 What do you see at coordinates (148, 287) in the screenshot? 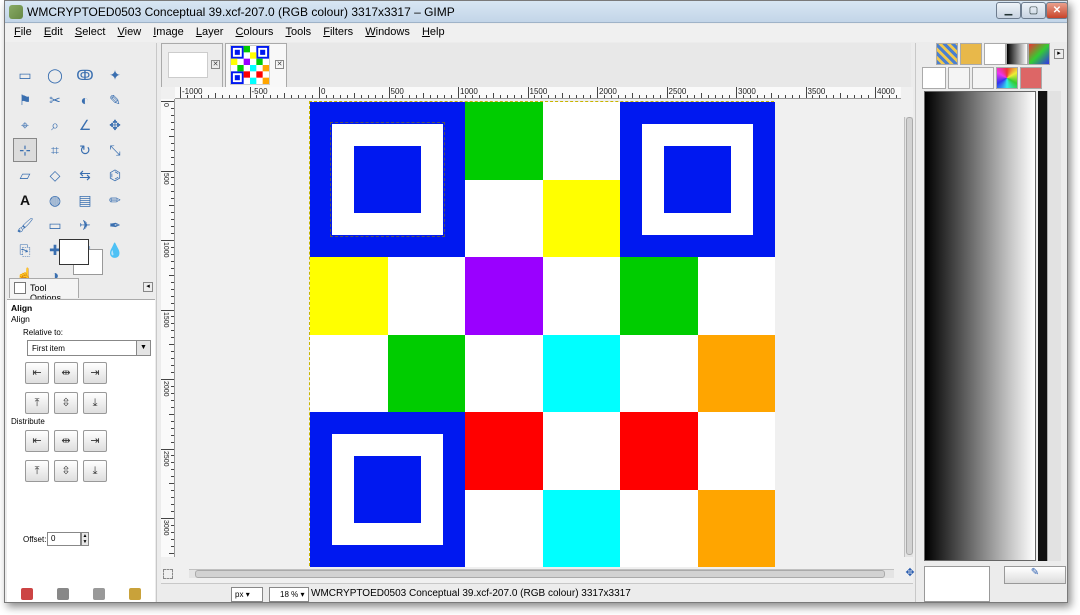
I see `panel-menu-icon: ◂` at bounding box center [148, 287].